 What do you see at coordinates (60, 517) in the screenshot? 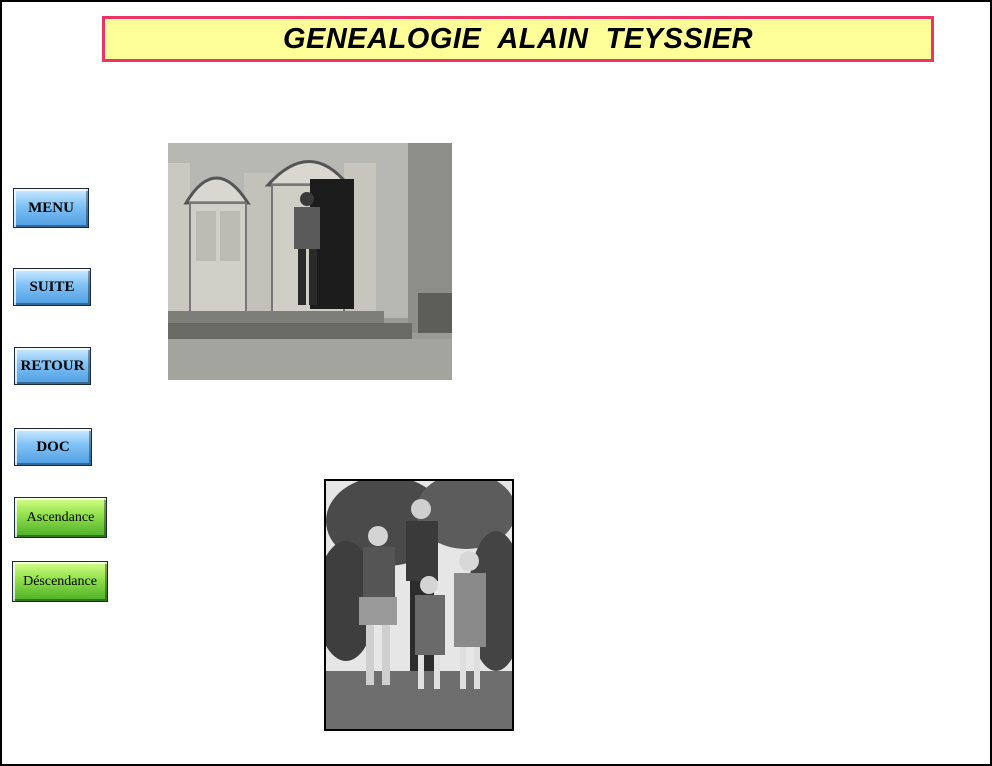
I see `ascendance-button: Ascendance` at bounding box center [60, 517].